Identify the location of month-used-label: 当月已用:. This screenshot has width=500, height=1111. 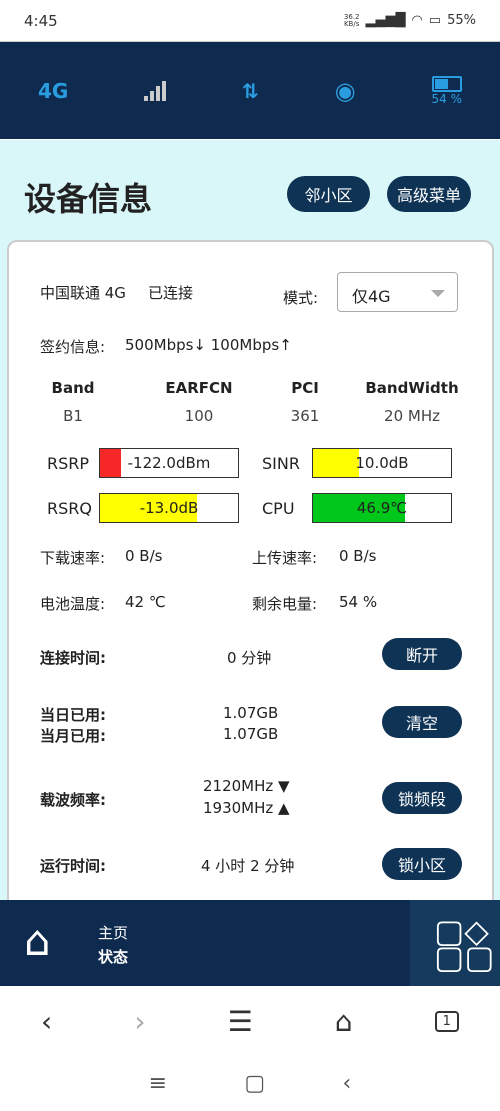
(73, 736).